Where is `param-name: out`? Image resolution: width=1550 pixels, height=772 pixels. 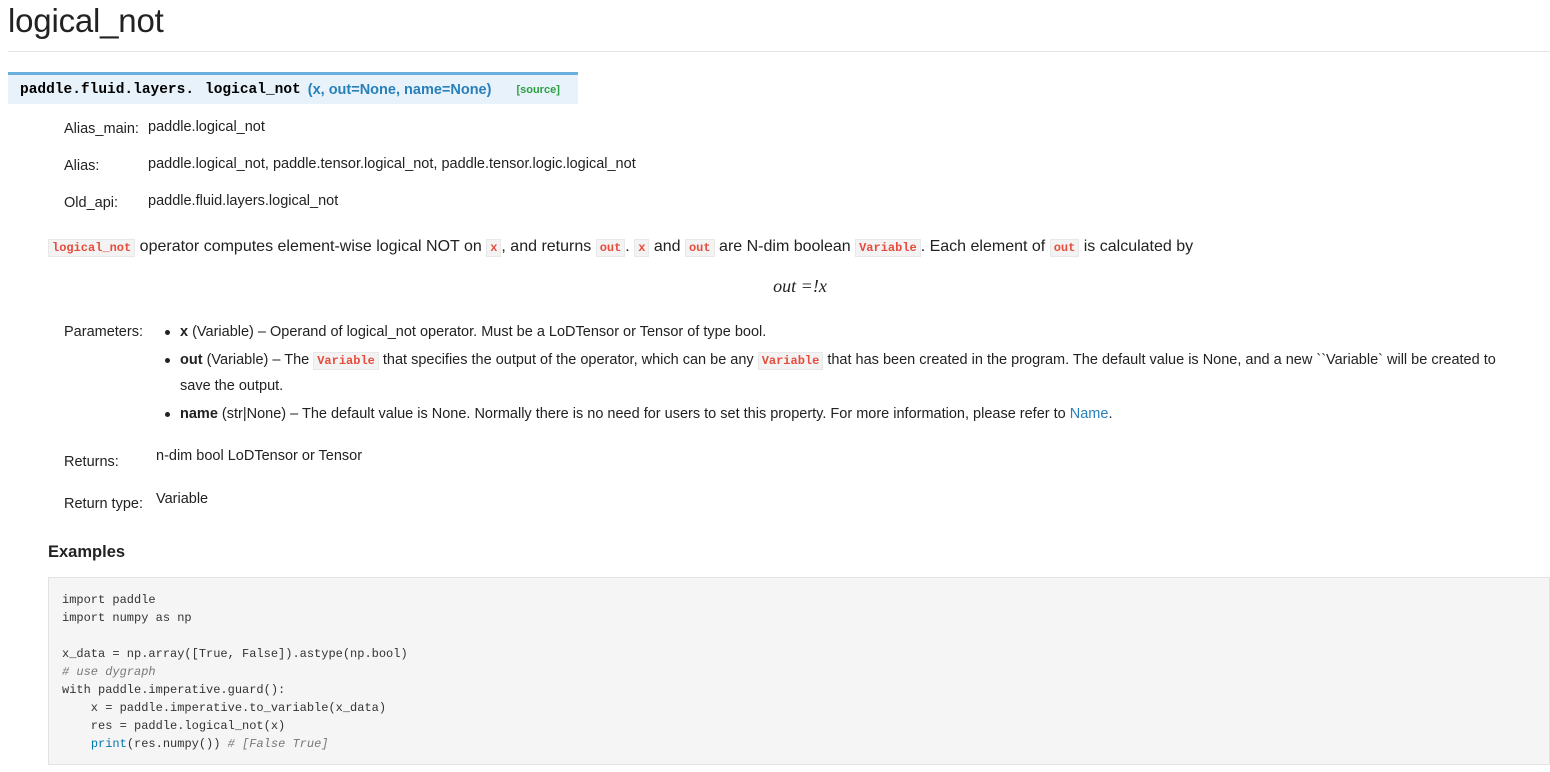
param-name: out is located at coordinates (191, 360).